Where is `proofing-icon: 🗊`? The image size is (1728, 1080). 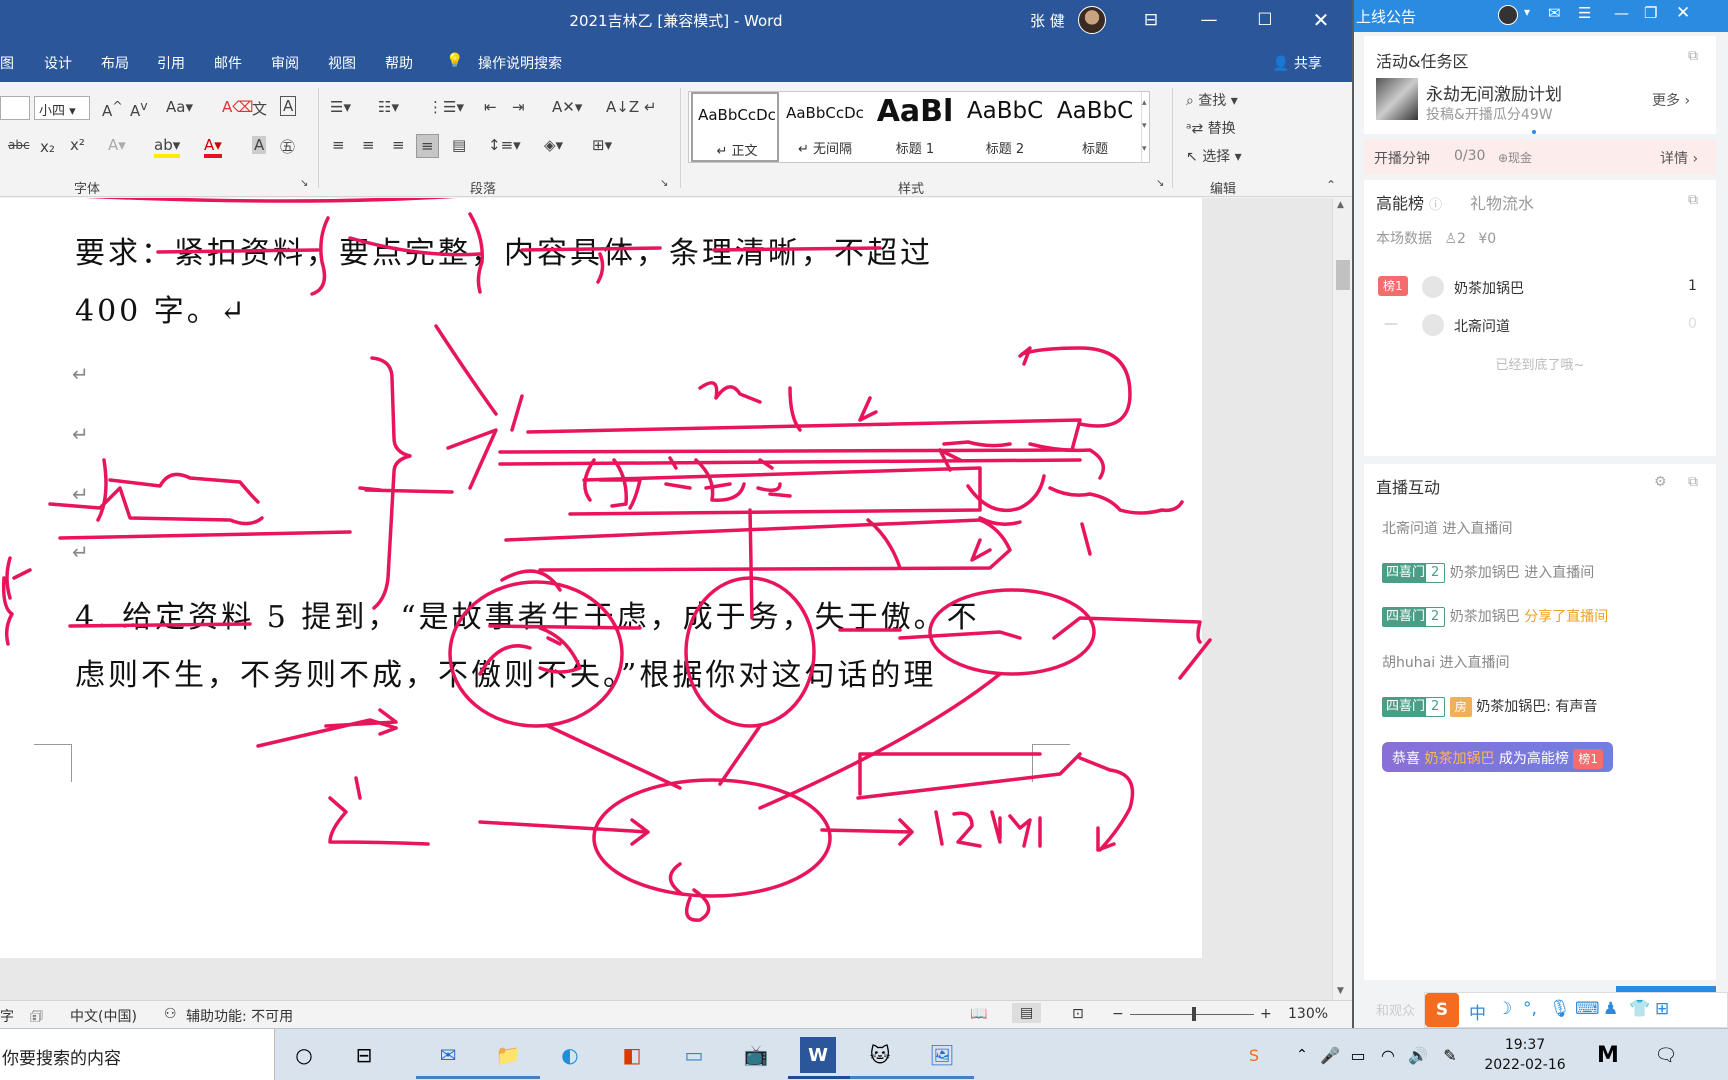
proofing-icon: 🗊 is located at coordinates (36, 1018).